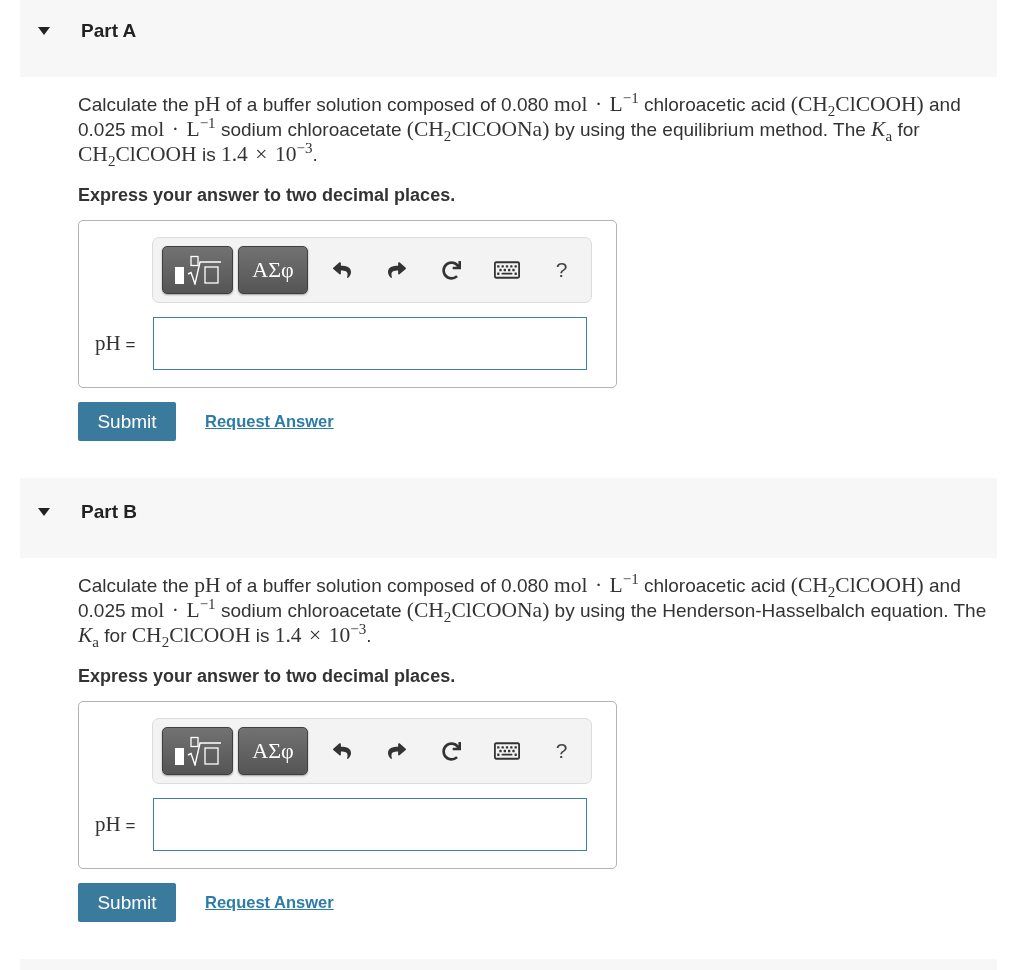 This screenshot has width=1024, height=970. What do you see at coordinates (508, 518) in the screenshot?
I see `part-header: Part B` at bounding box center [508, 518].